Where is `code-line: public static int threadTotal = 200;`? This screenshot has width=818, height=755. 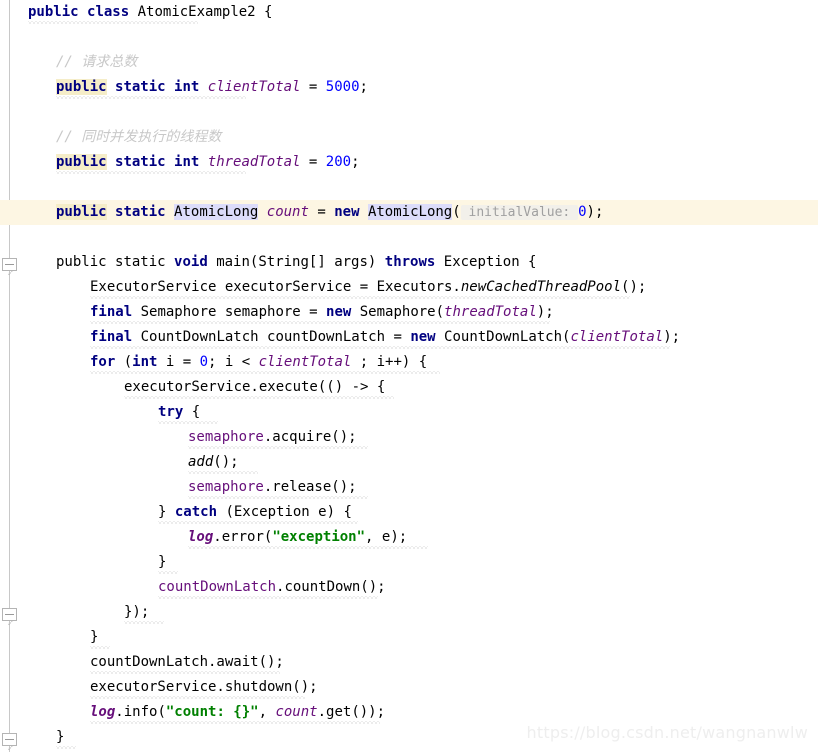
code-line: public static int threadTotal = 200; is located at coordinates (416, 162).